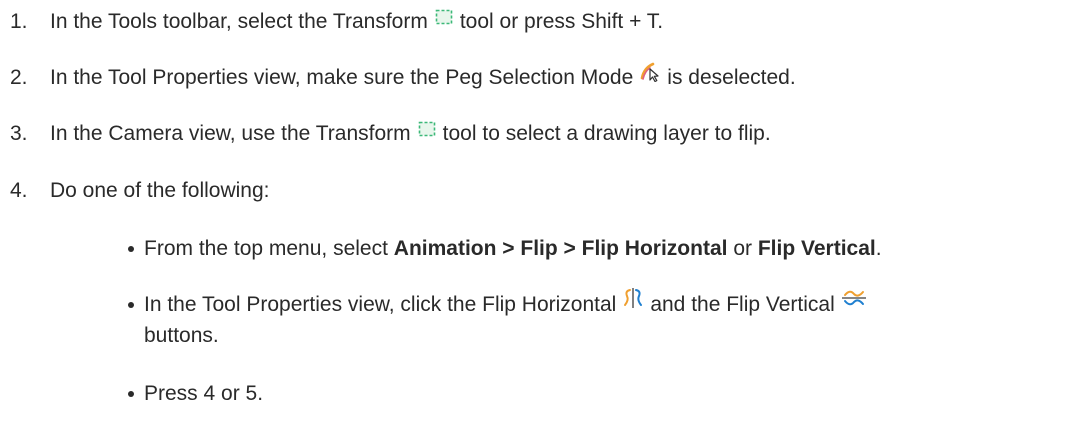 Image resolution: width=1067 pixels, height=436 pixels. What do you see at coordinates (19, 133) in the screenshot?
I see `step-number: 3.` at bounding box center [19, 133].